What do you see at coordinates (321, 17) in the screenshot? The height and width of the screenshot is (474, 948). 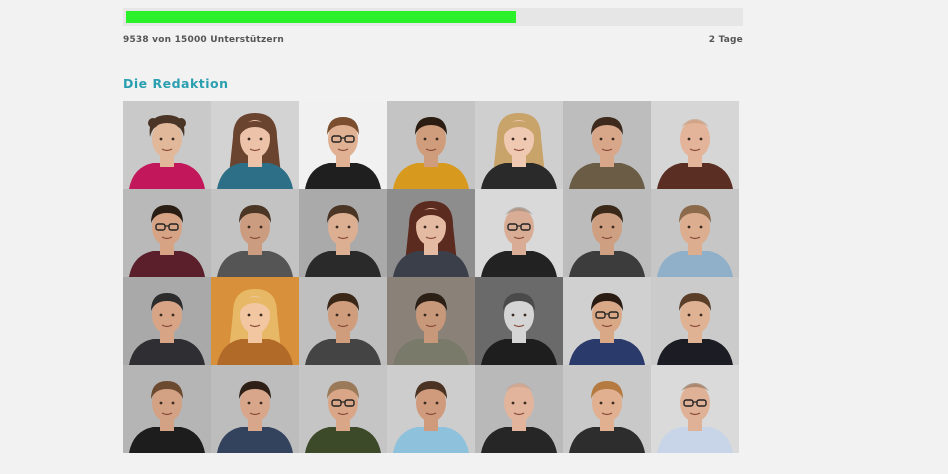 I see `progress-bar-fill` at bounding box center [321, 17].